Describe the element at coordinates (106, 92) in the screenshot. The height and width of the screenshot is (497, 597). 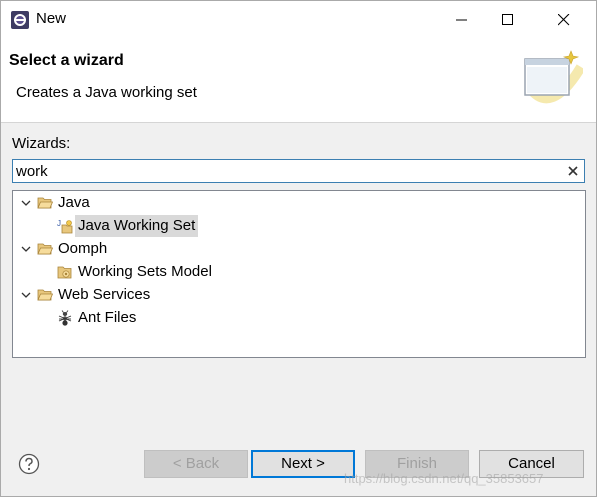
I see `page-description: Creates a Java working set` at that location.